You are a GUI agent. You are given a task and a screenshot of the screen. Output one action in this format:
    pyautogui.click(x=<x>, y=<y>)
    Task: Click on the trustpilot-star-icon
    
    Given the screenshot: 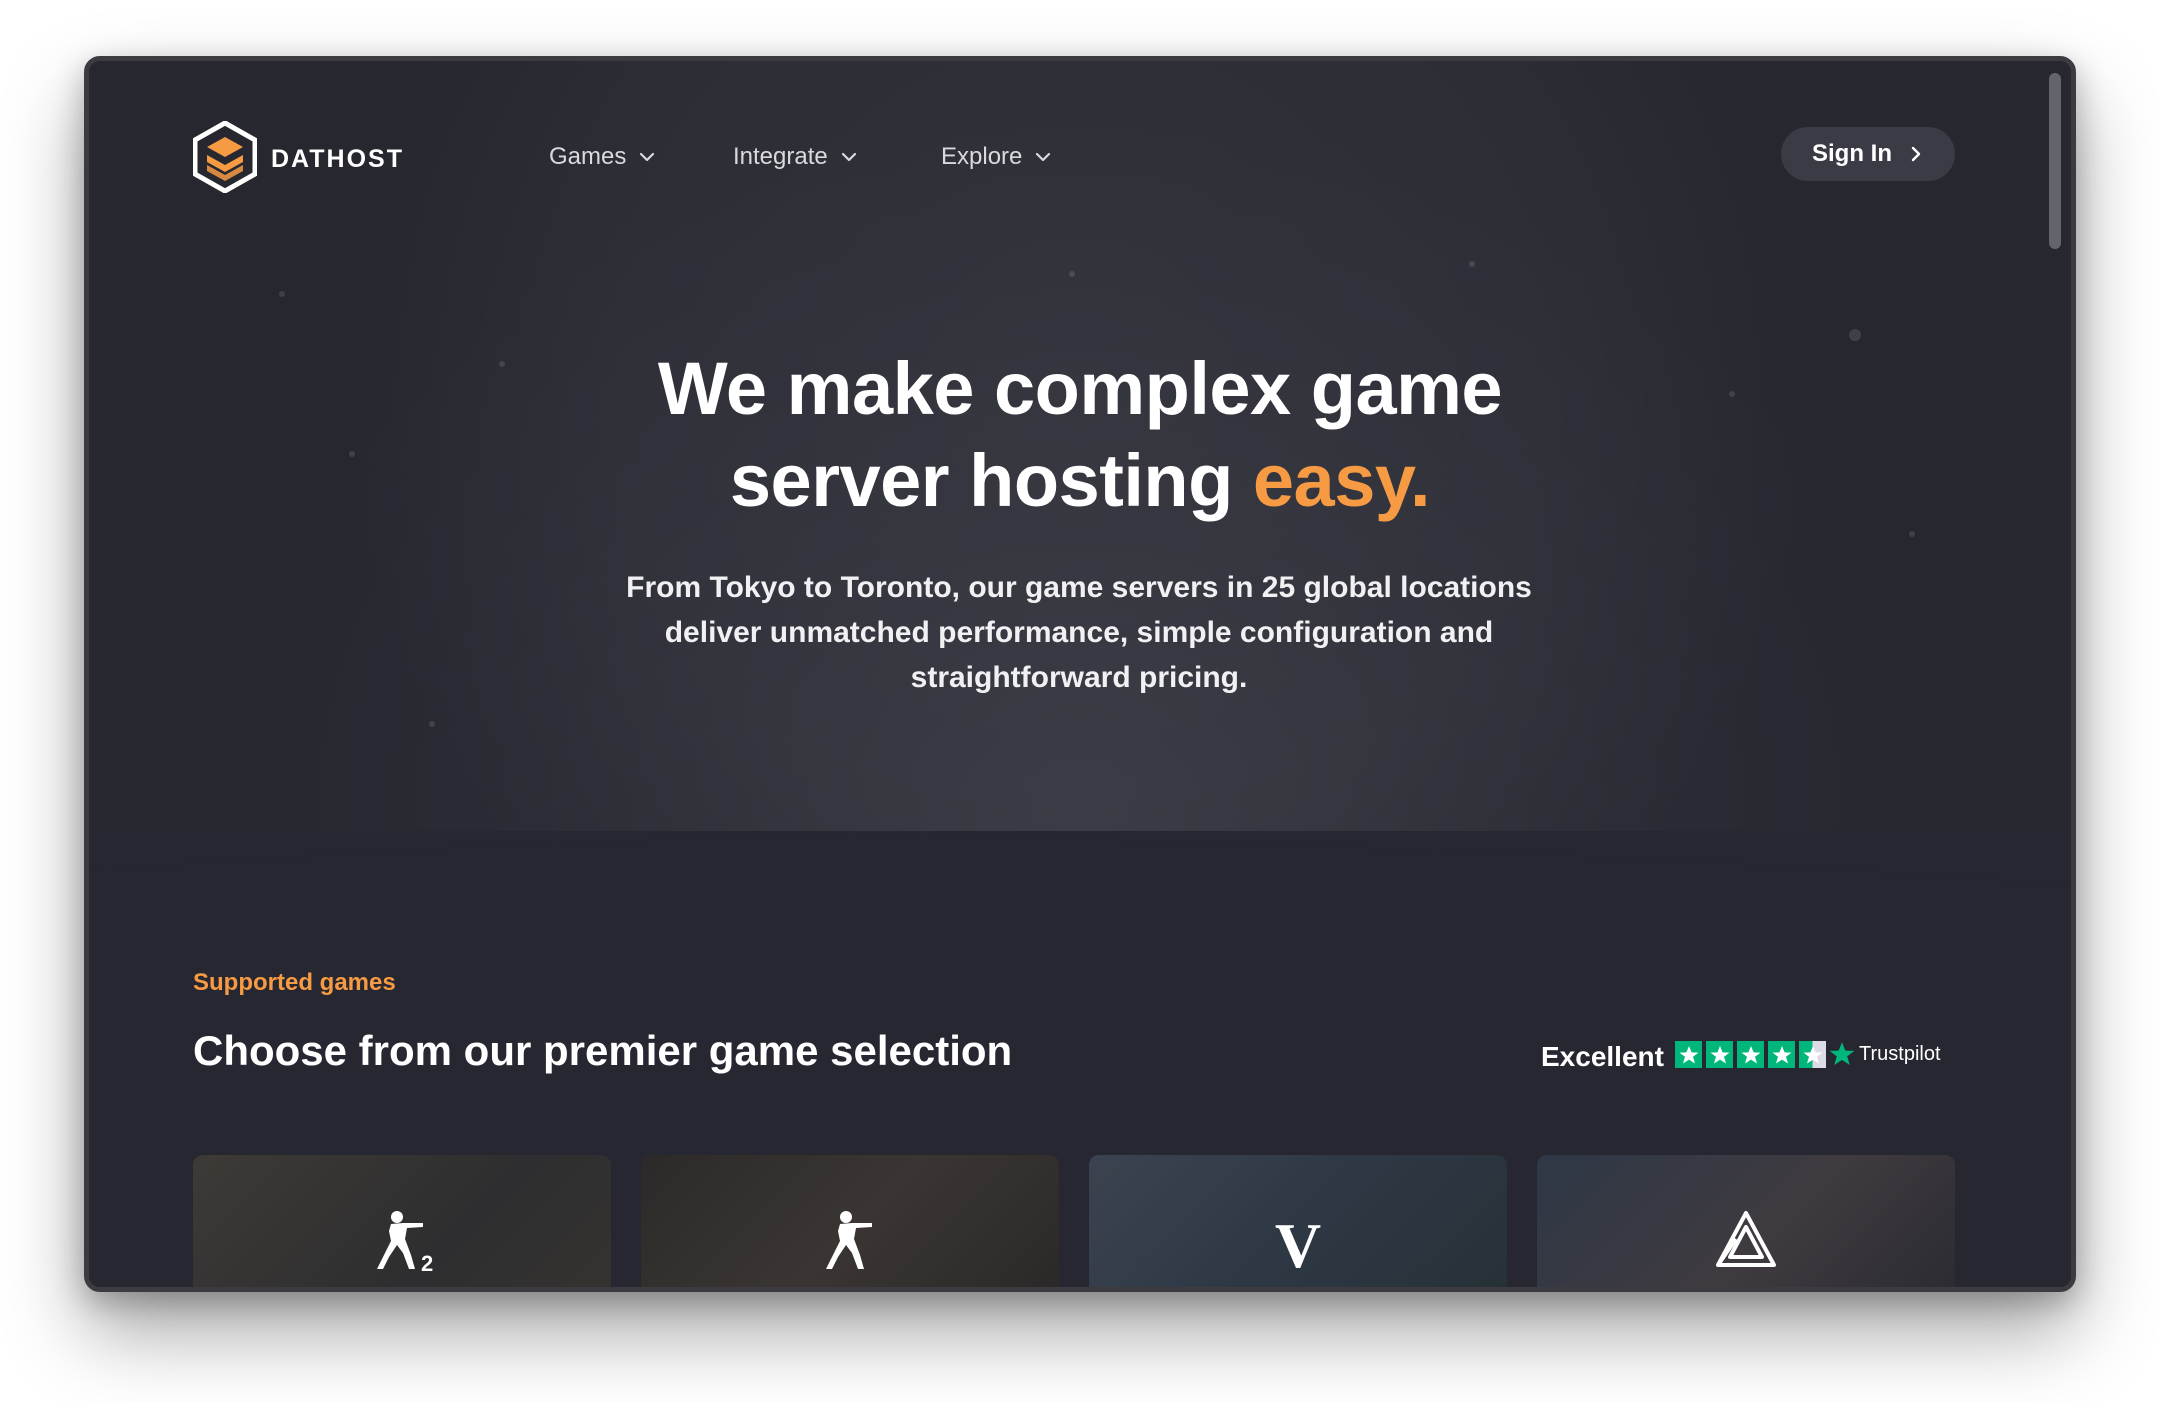 What is the action you would take?
    pyautogui.click(x=1842, y=1054)
    